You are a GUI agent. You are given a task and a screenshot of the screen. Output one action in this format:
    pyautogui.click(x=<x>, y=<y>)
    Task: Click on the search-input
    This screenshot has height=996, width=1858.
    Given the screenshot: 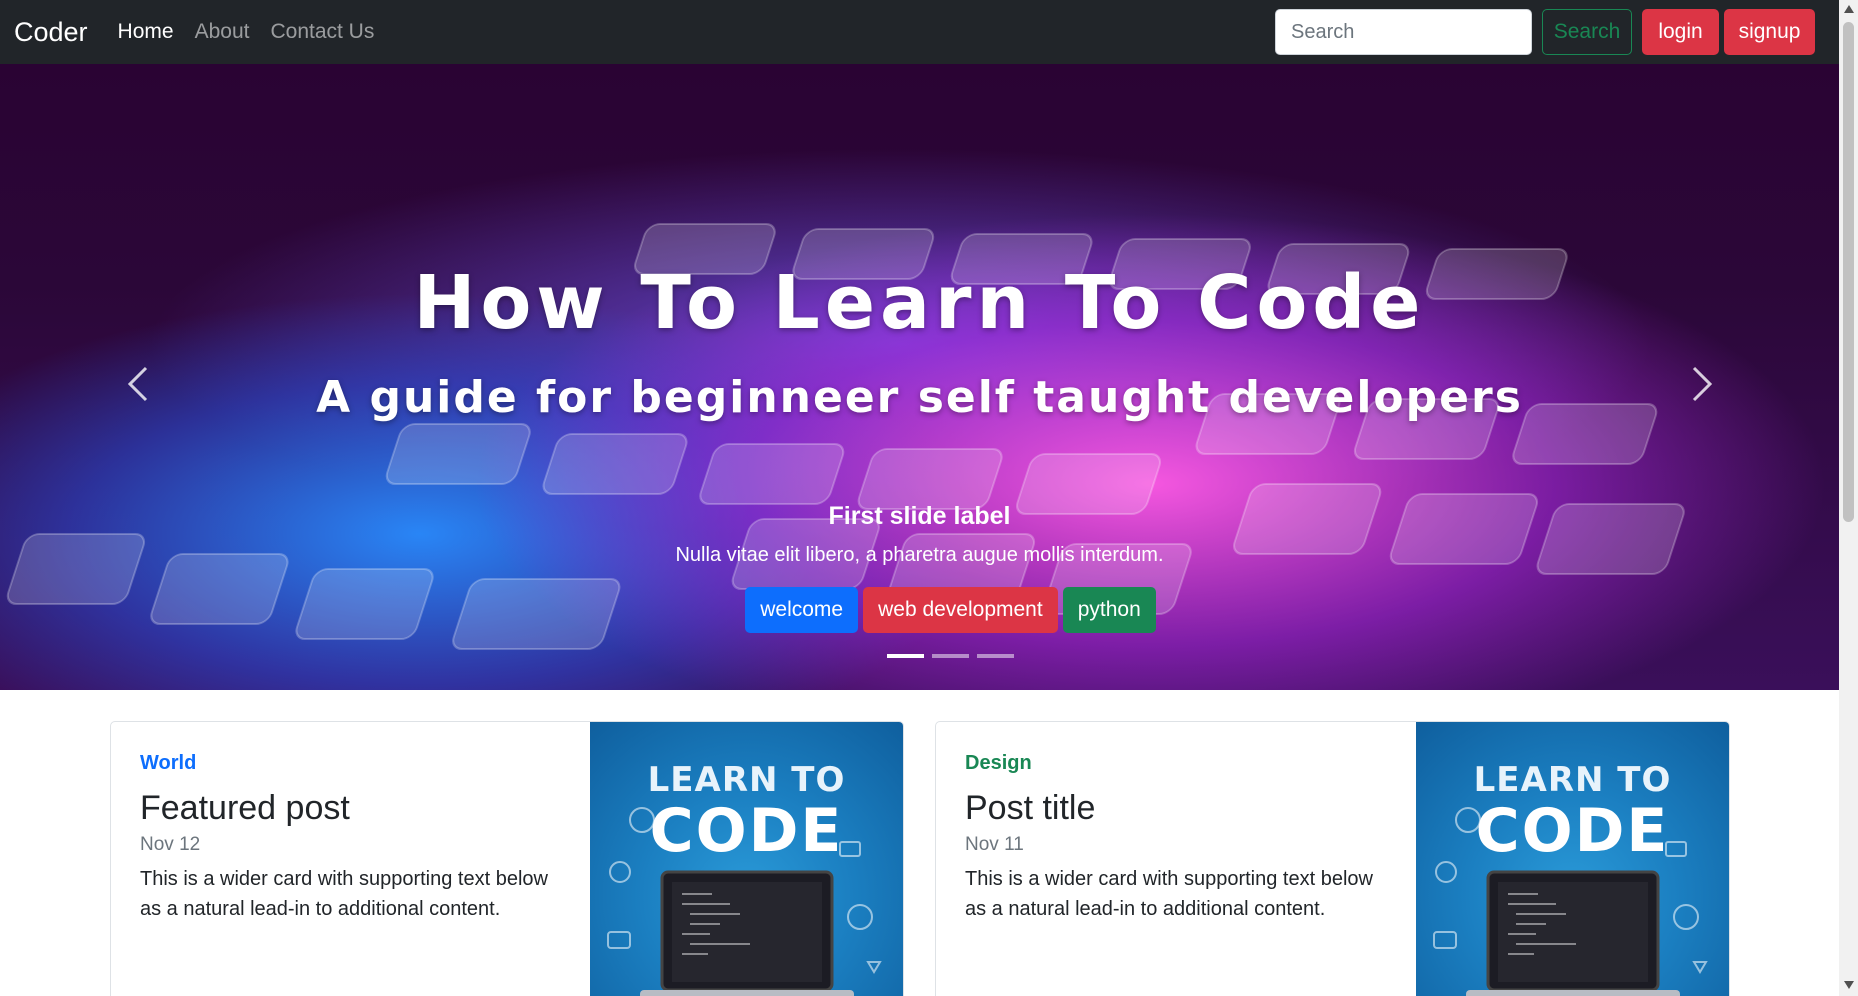 What is the action you would take?
    pyautogui.click(x=1403, y=32)
    